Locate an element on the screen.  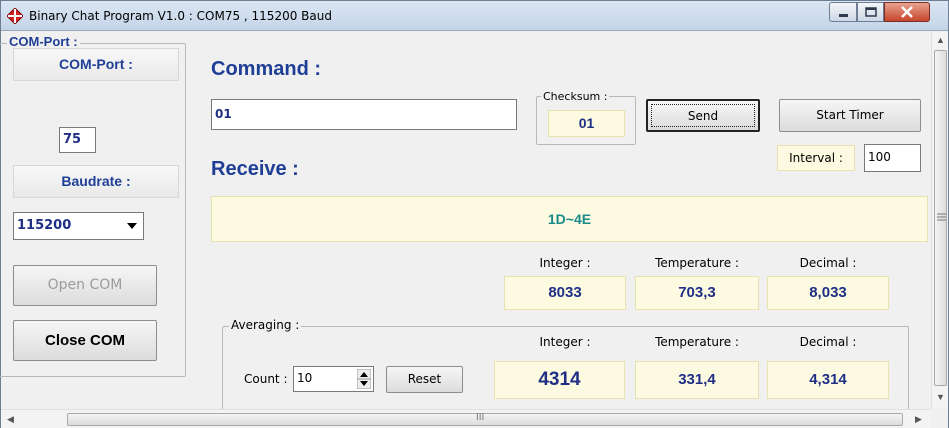
maximize-button is located at coordinates (870, 12).